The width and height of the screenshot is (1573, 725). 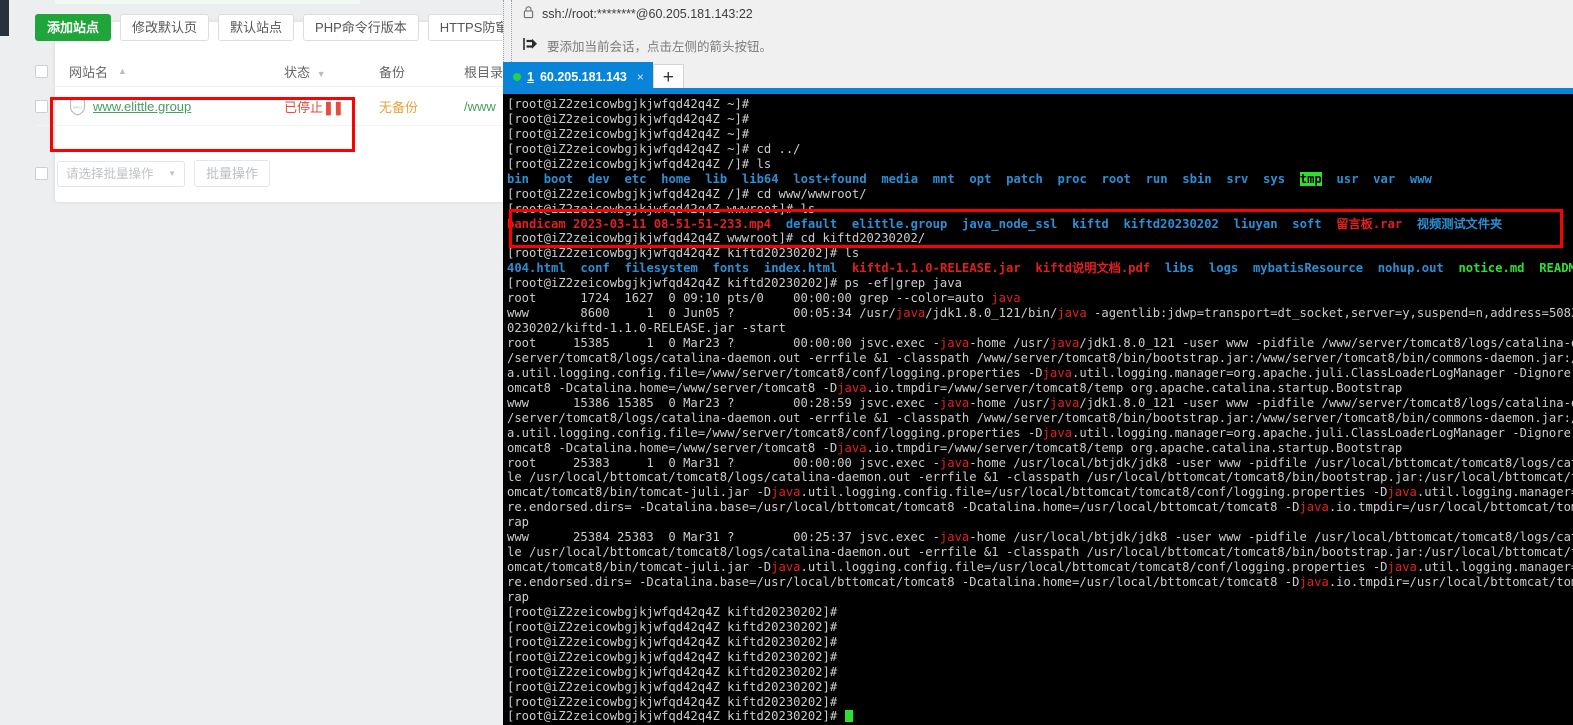 What do you see at coordinates (530, 45) in the screenshot?
I see `add-session-arrow-icon` at bounding box center [530, 45].